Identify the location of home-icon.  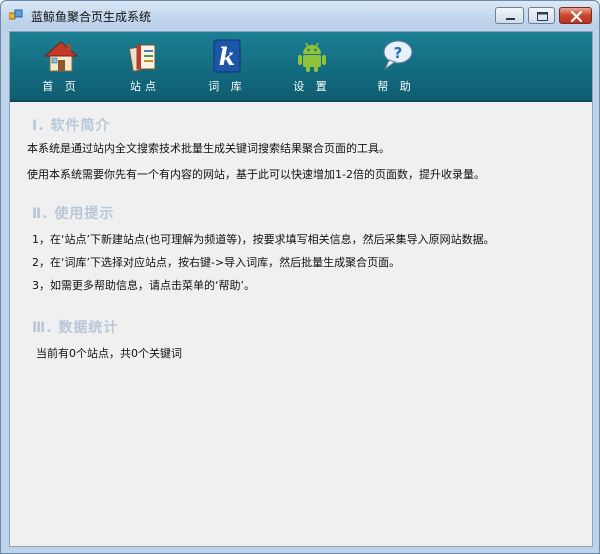
(61, 56).